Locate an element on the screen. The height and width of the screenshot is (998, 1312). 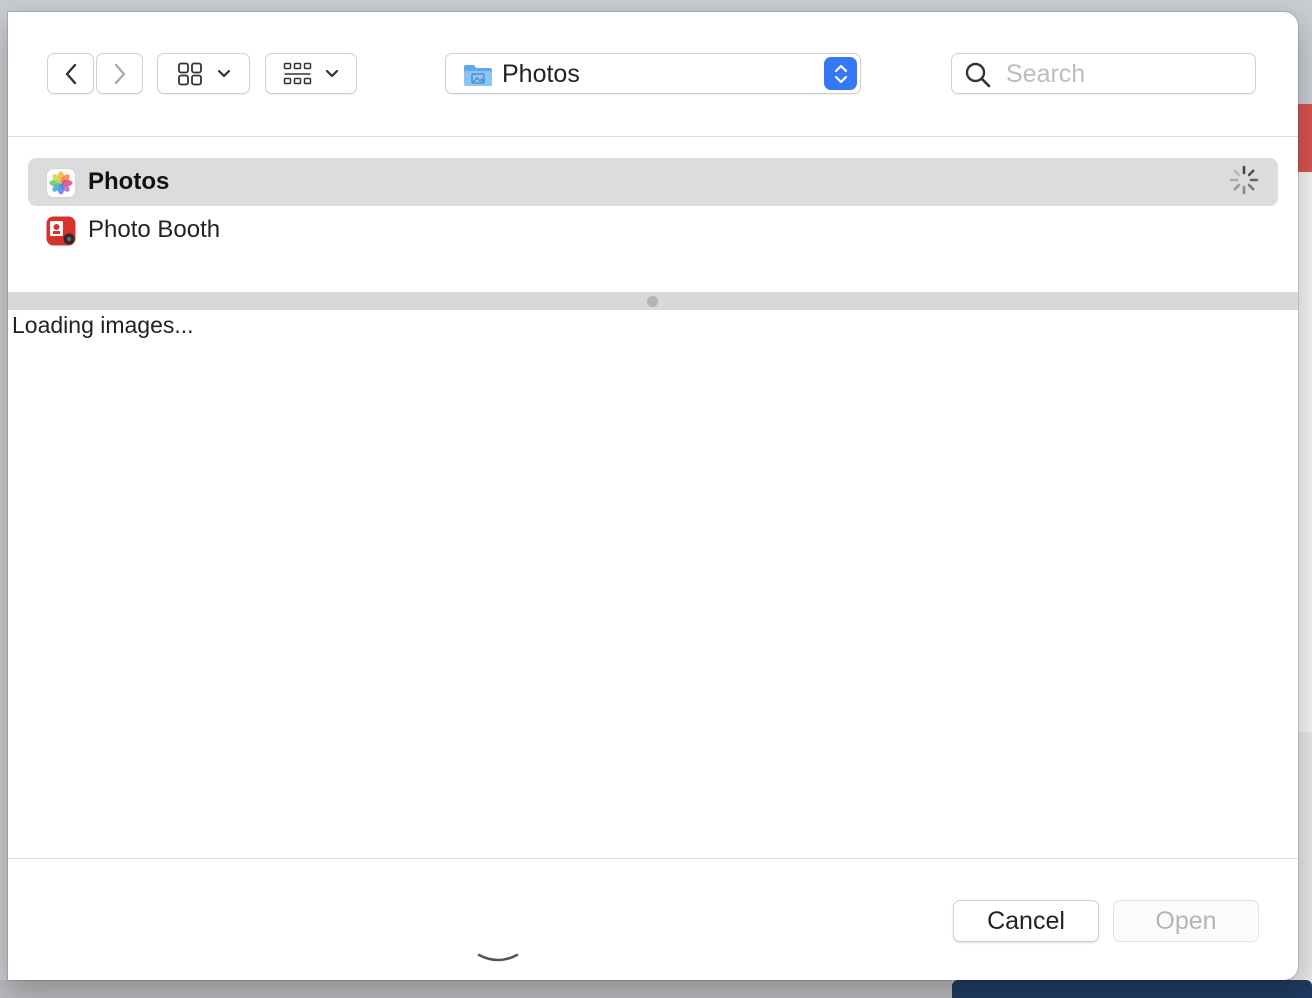
chevron-left-icon is located at coordinates (70, 73).